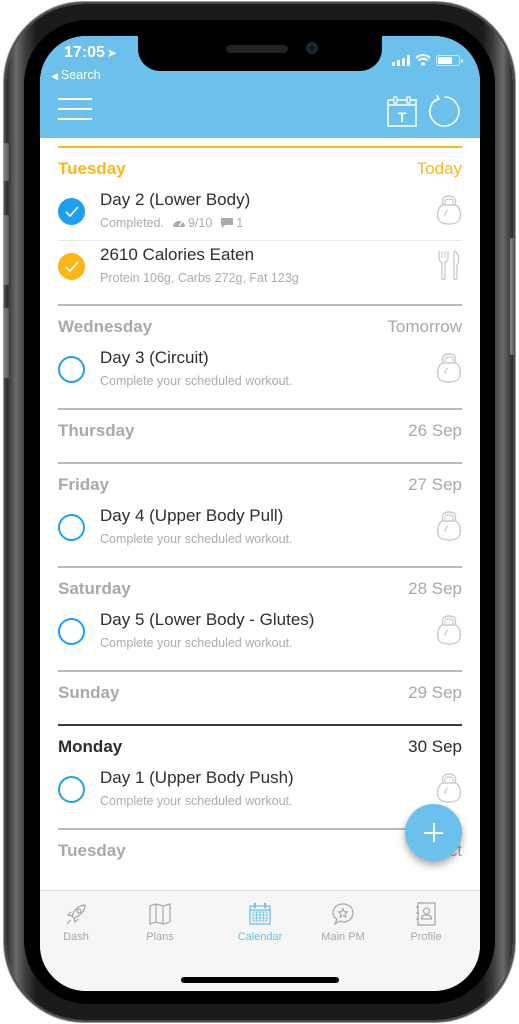  I want to click on day-name: Wednesday, so click(105, 326).